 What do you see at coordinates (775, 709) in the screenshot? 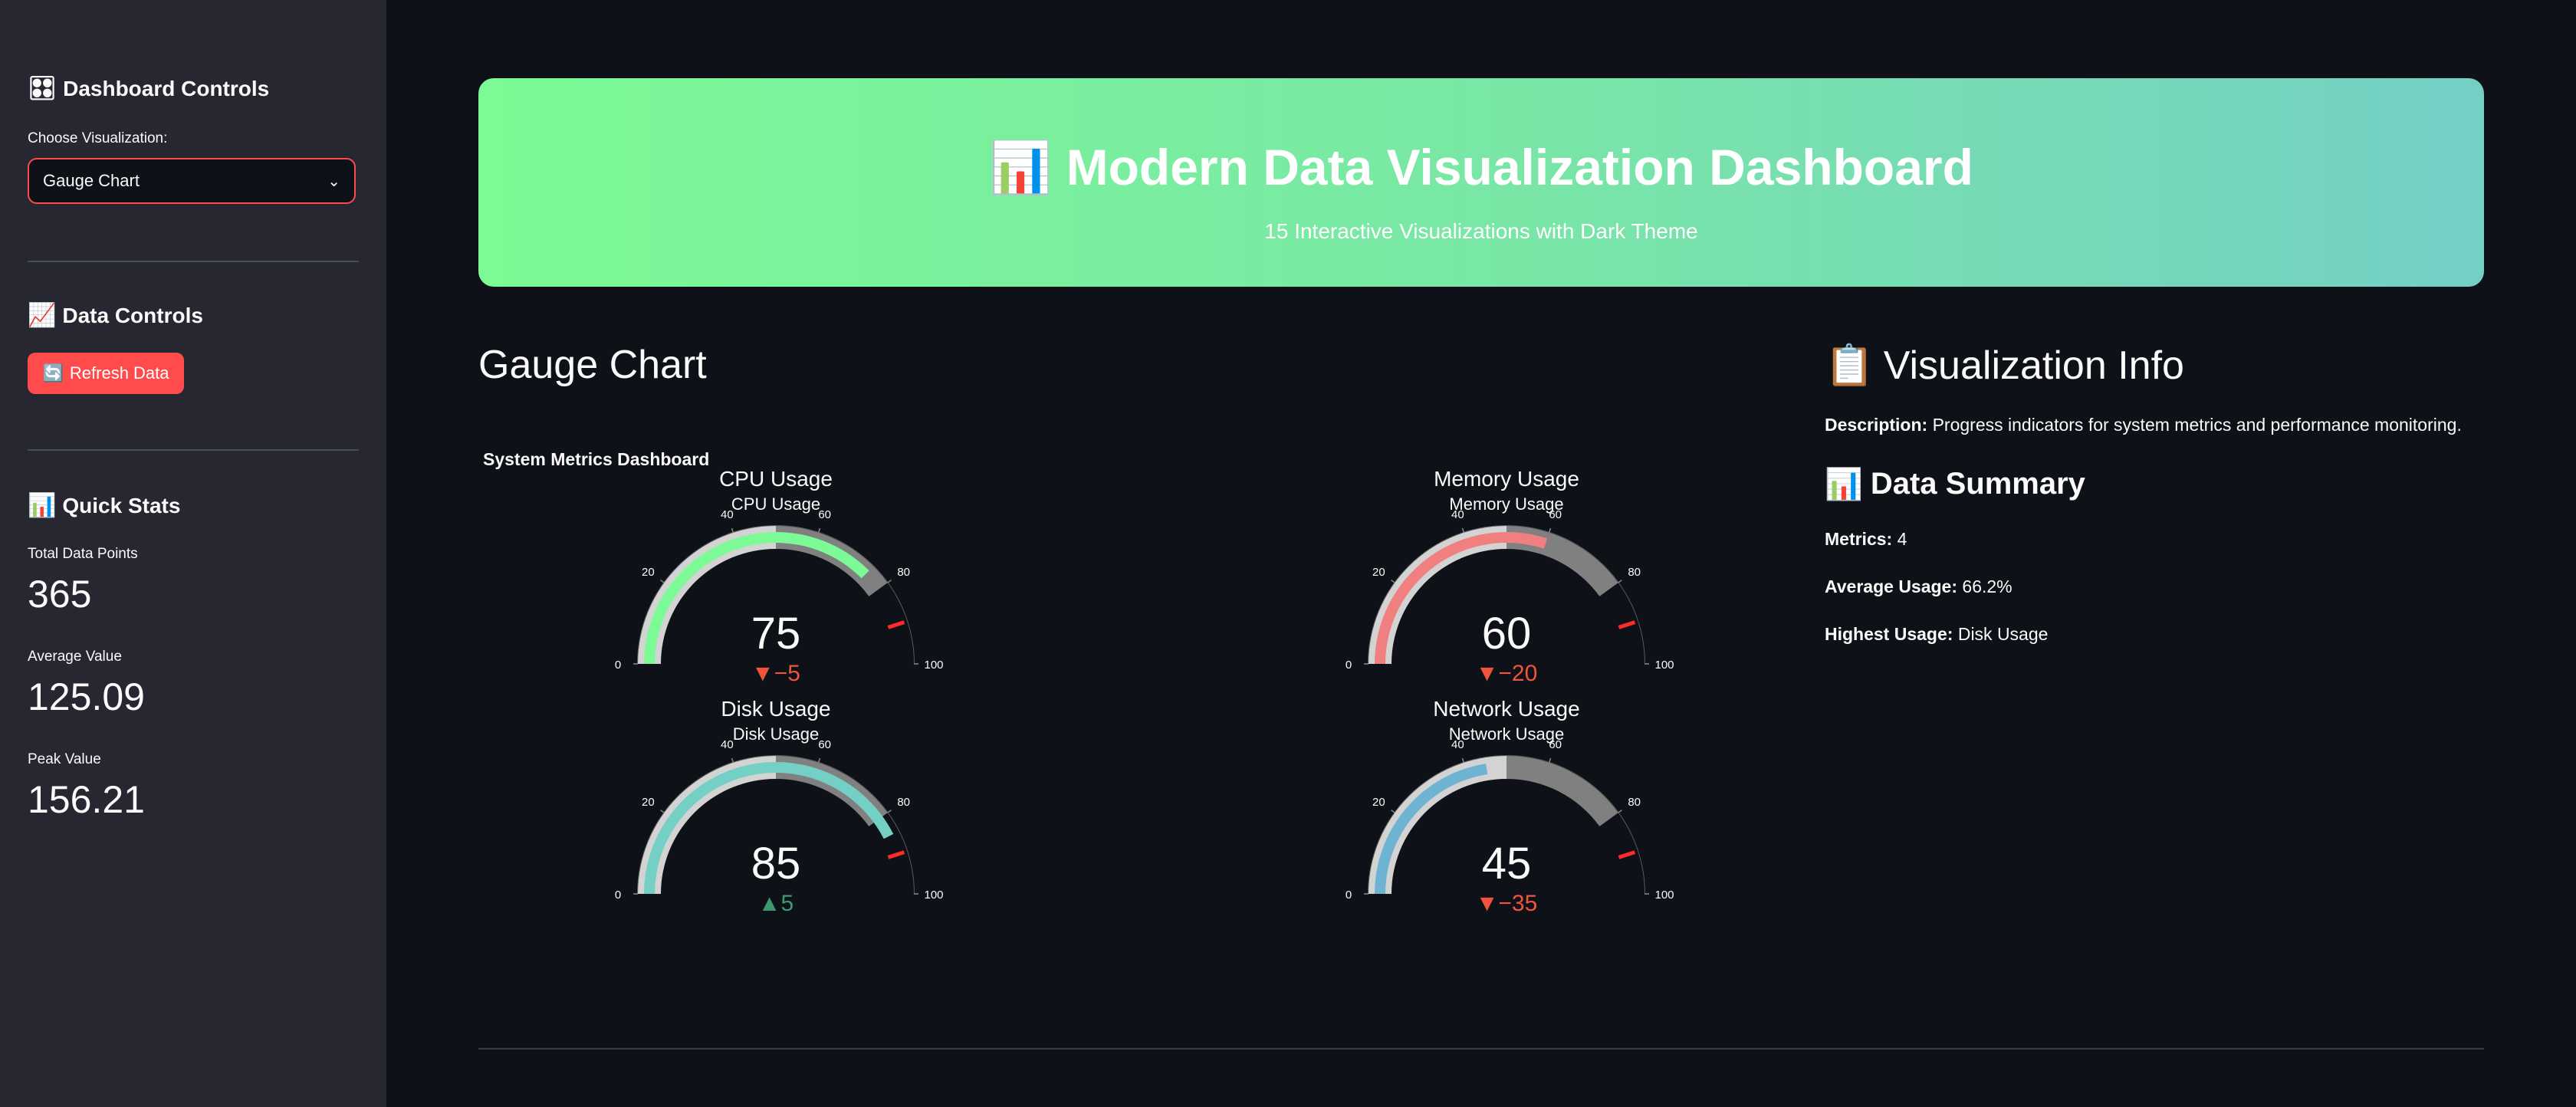
I see `gauge-title: Disk Usage` at bounding box center [775, 709].